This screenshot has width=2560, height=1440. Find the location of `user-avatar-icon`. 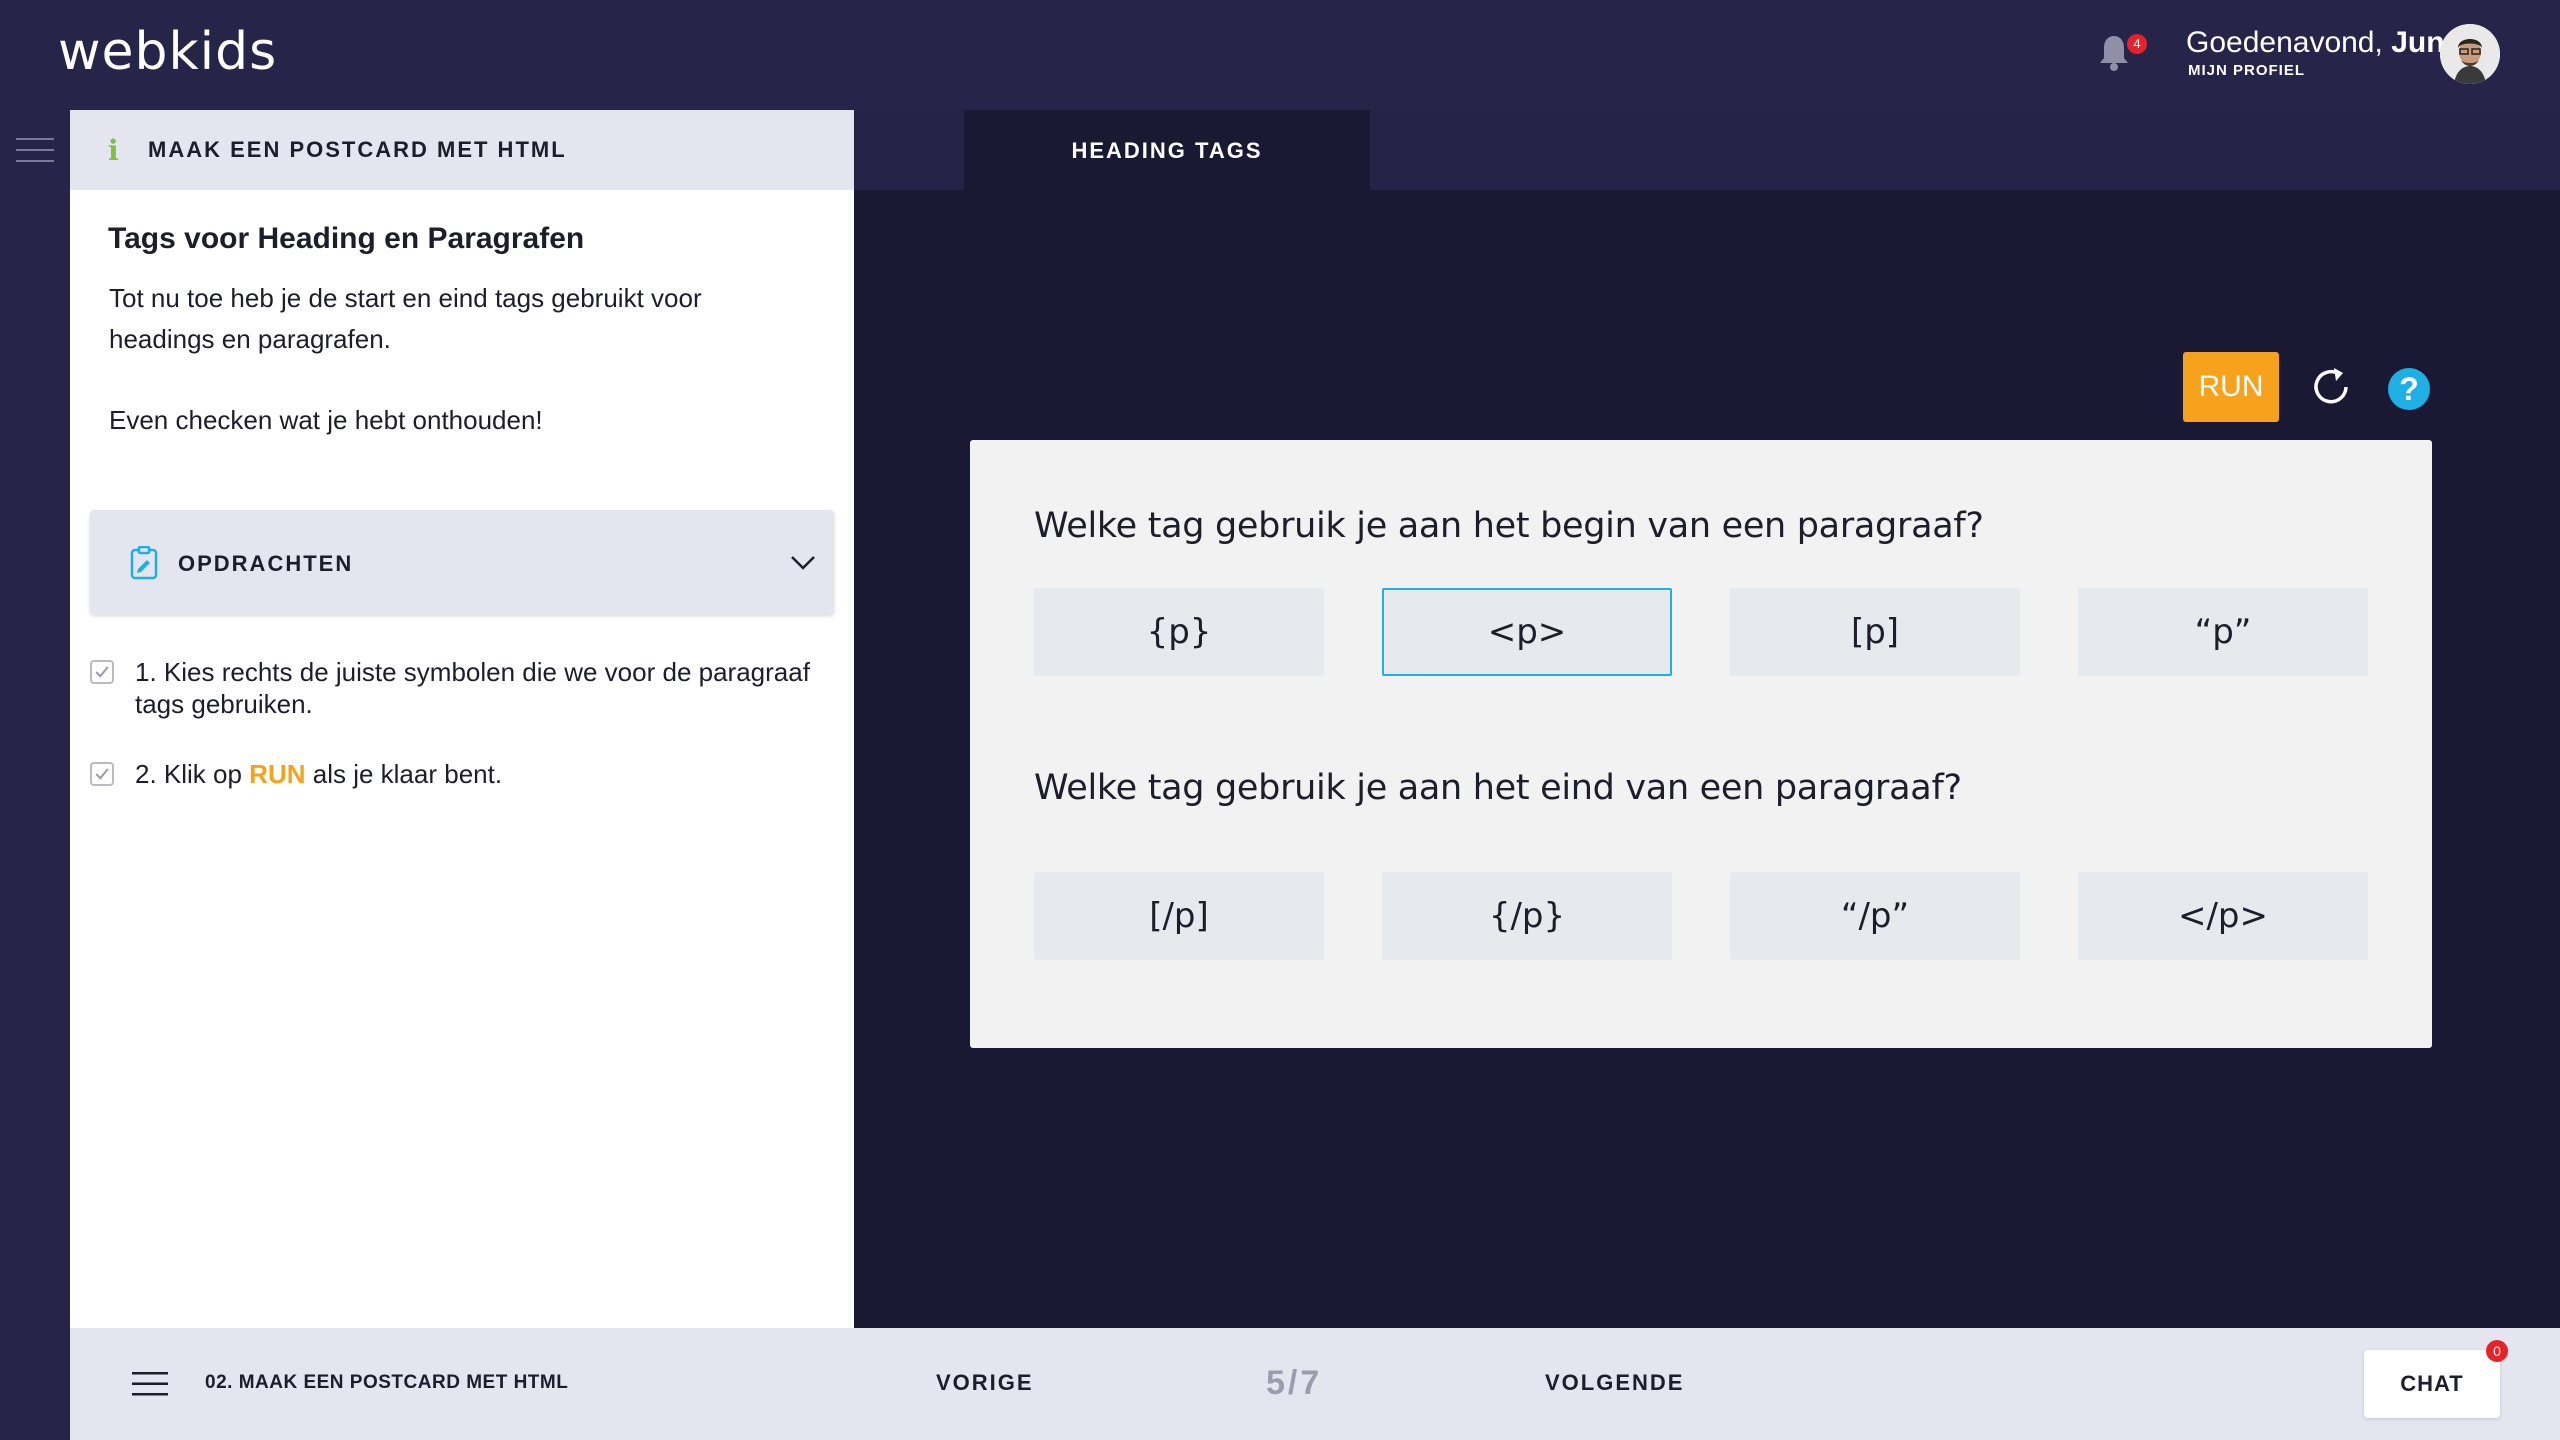

user-avatar-icon is located at coordinates (2470, 54).